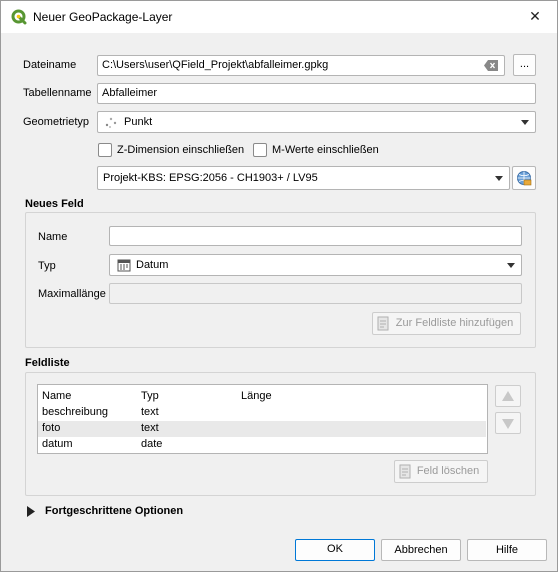  I want to click on crs-select: Projekt-KBS: EPSG:2056 - CH1903+ / LV95, so click(303, 178).